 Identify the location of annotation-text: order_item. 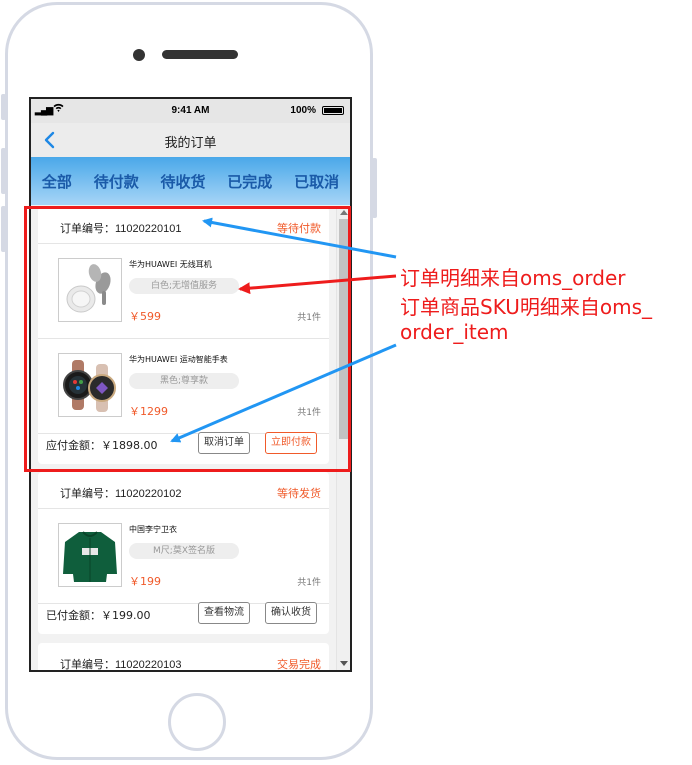
(454, 332).